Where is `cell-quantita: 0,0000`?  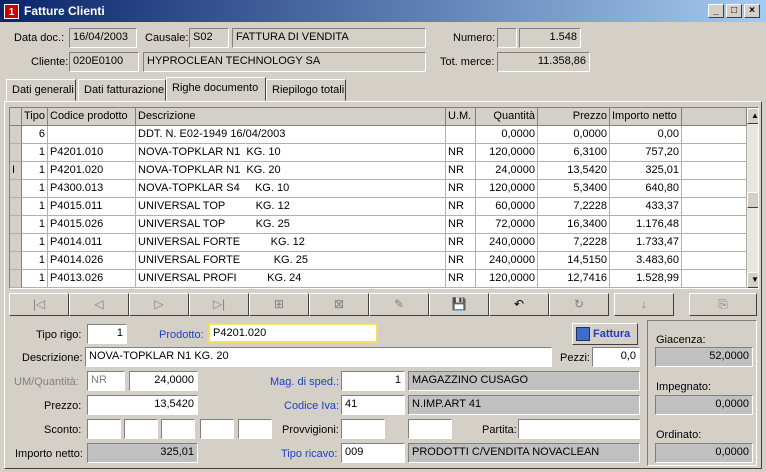 cell-quantita: 0,0000 is located at coordinates (507, 135).